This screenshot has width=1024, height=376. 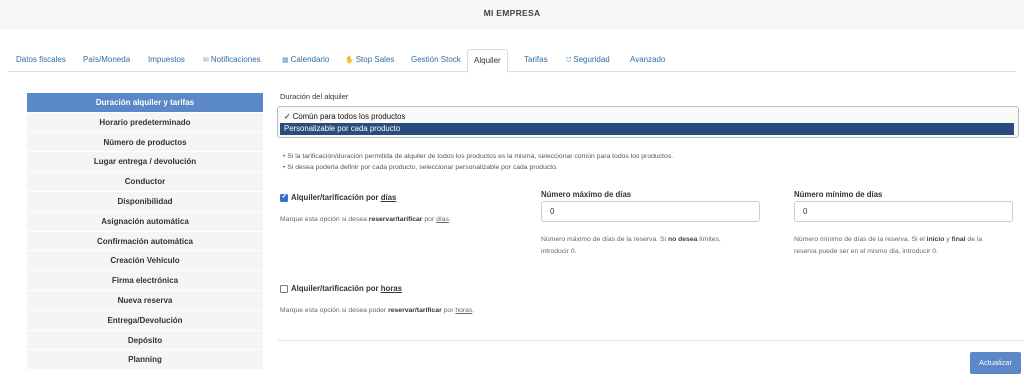 What do you see at coordinates (145, 122) in the screenshot?
I see `sidebar-item-horario: Horario predeterminado` at bounding box center [145, 122].